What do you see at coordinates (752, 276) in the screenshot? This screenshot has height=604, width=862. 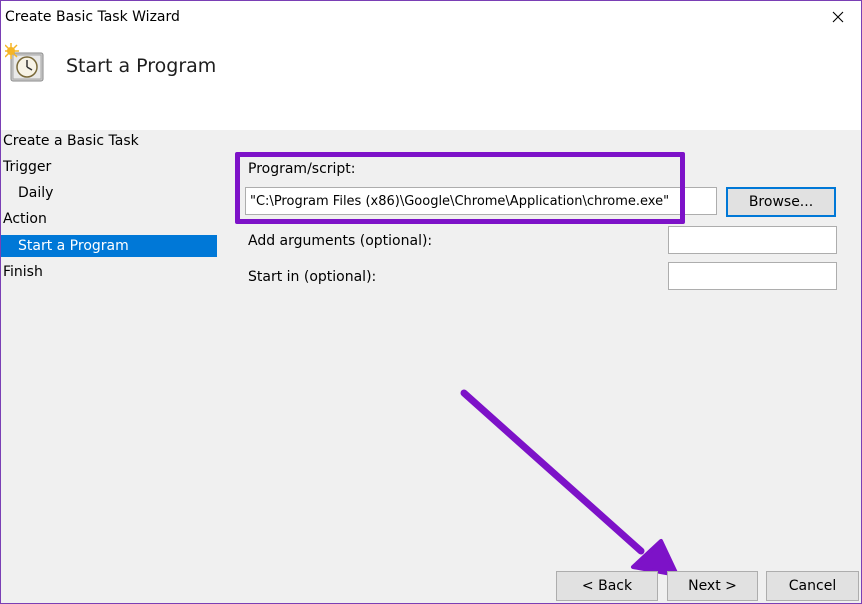 I see `start-in-input` at bounding box center [752, 276].